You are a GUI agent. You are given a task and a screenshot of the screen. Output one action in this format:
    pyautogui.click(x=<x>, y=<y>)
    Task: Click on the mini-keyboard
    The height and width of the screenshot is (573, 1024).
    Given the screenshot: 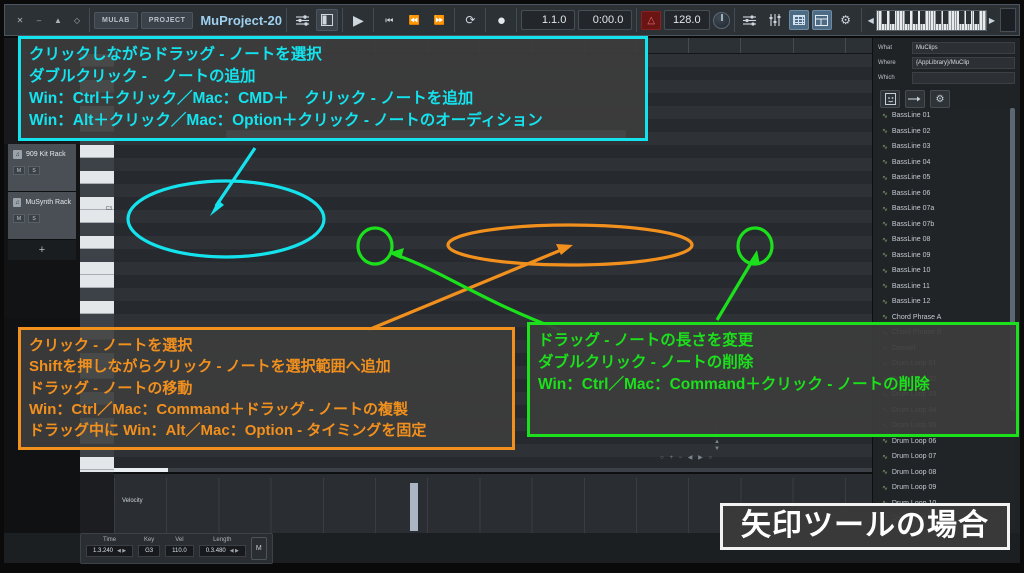 What is the action you would take?
    pyautogui.click(x=931, y=20)
    